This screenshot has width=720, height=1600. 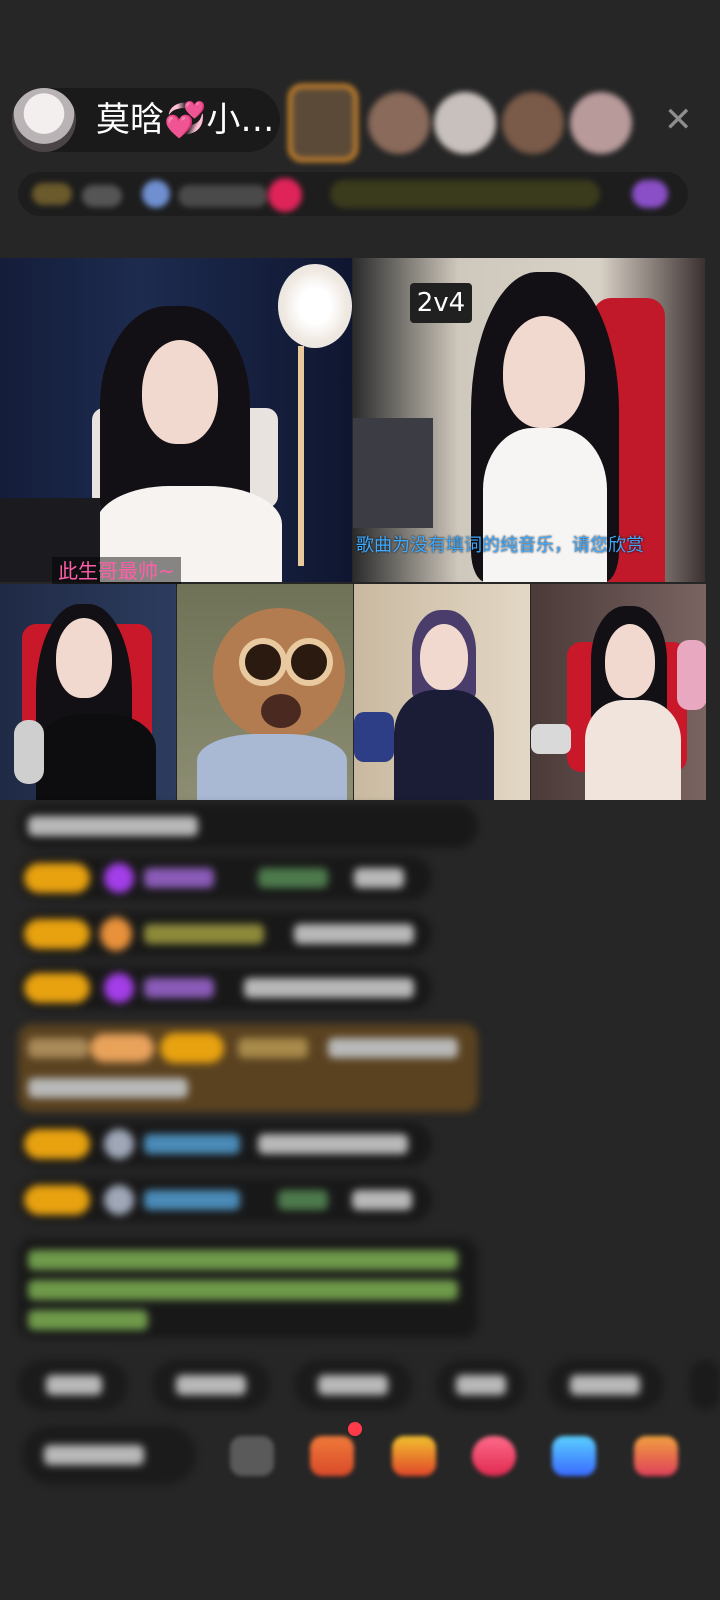 I want to click on tile-2-marquee: 歌曲为没有填词的纯音乐，请您欣赏, so click(x=500, y=545).